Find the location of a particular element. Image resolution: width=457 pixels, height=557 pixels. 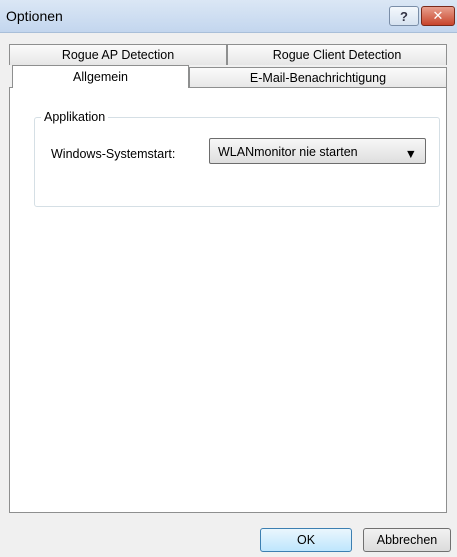

tab-label: E-Mail-Benachrichtigung is located at coordinates (318, 78).